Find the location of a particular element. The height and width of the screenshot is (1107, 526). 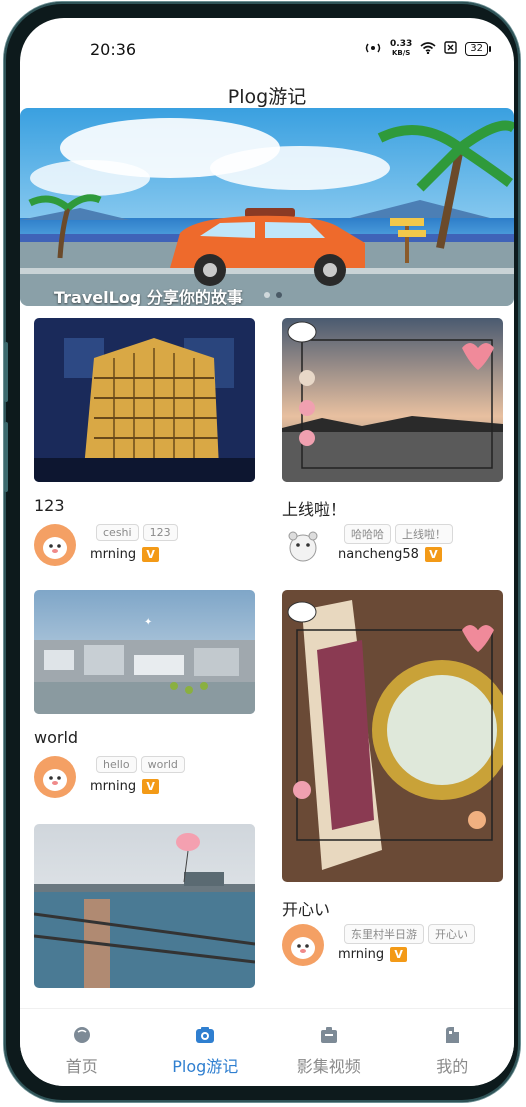

post-meta: 东里村半日游 开心い mrning V is located at coordinates (392, 946).